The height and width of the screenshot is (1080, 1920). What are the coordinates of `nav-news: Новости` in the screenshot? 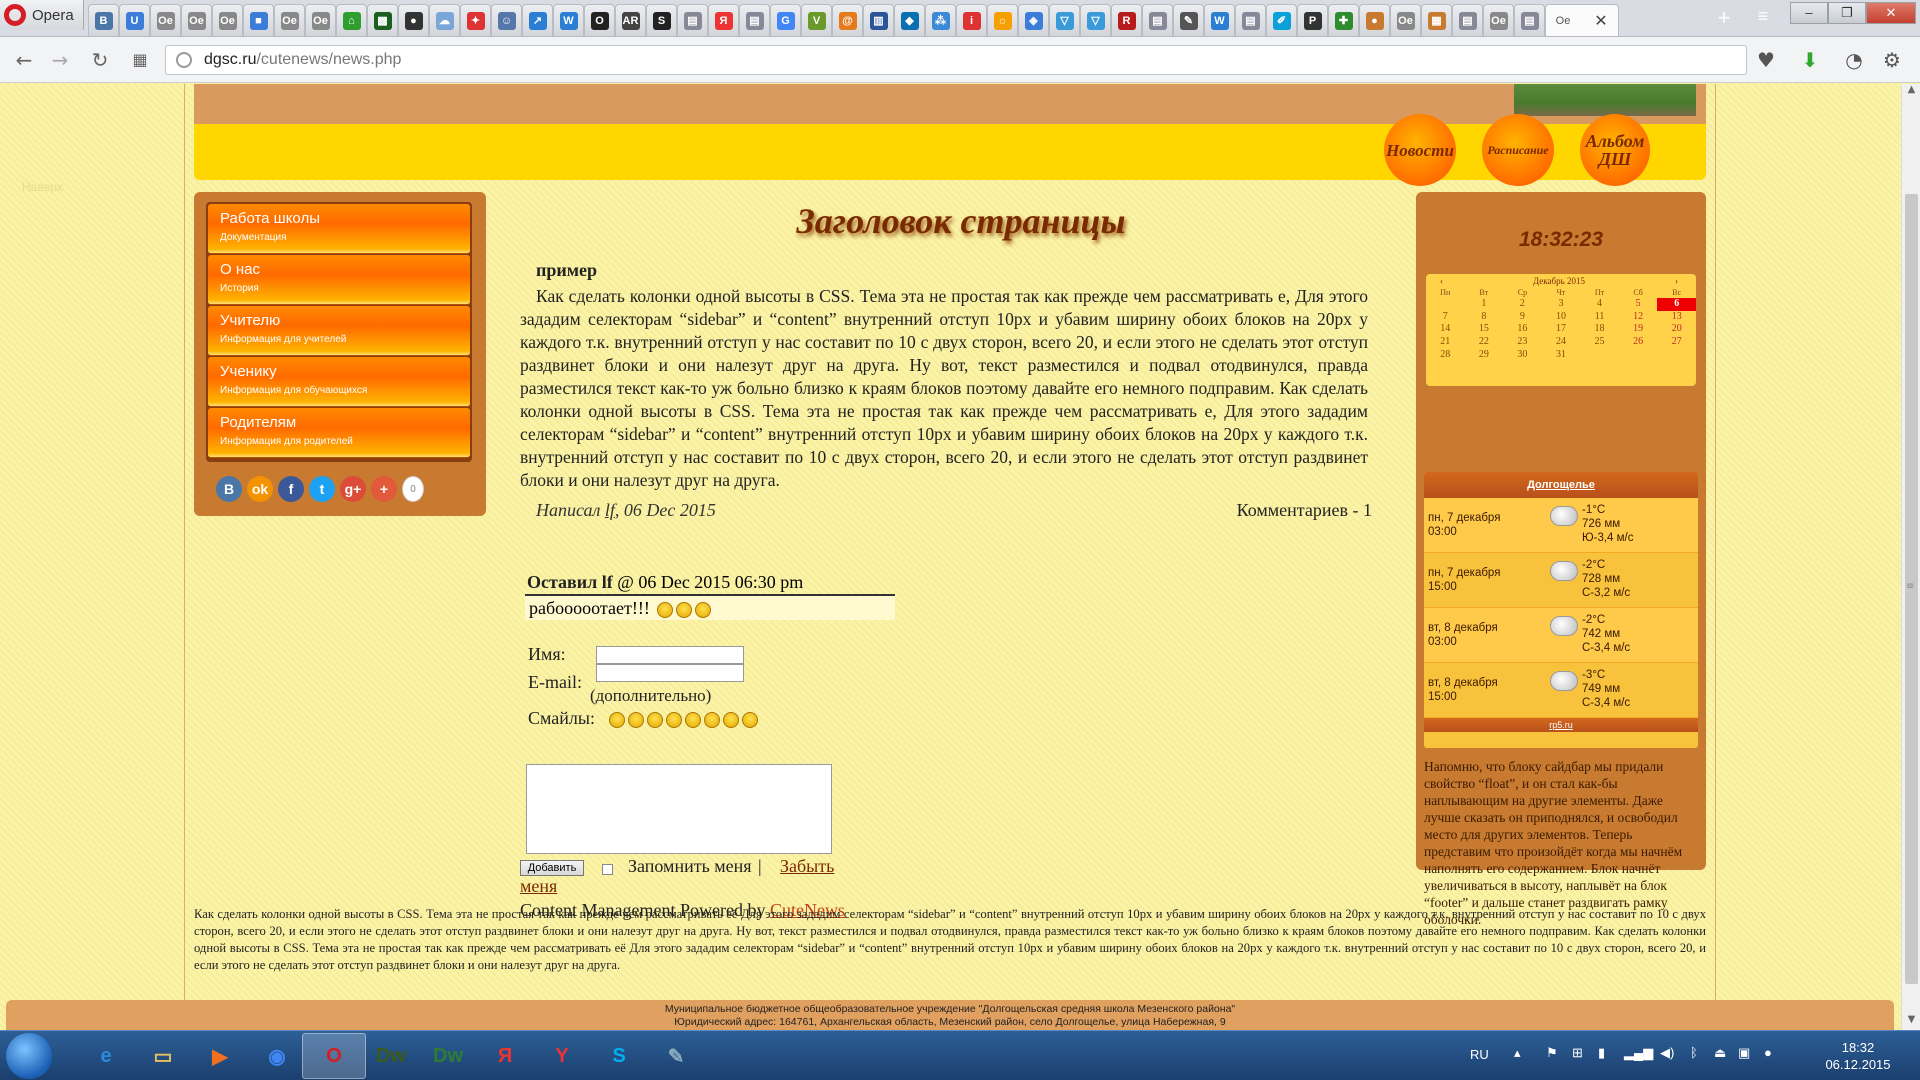 It's located at (1420, 150).